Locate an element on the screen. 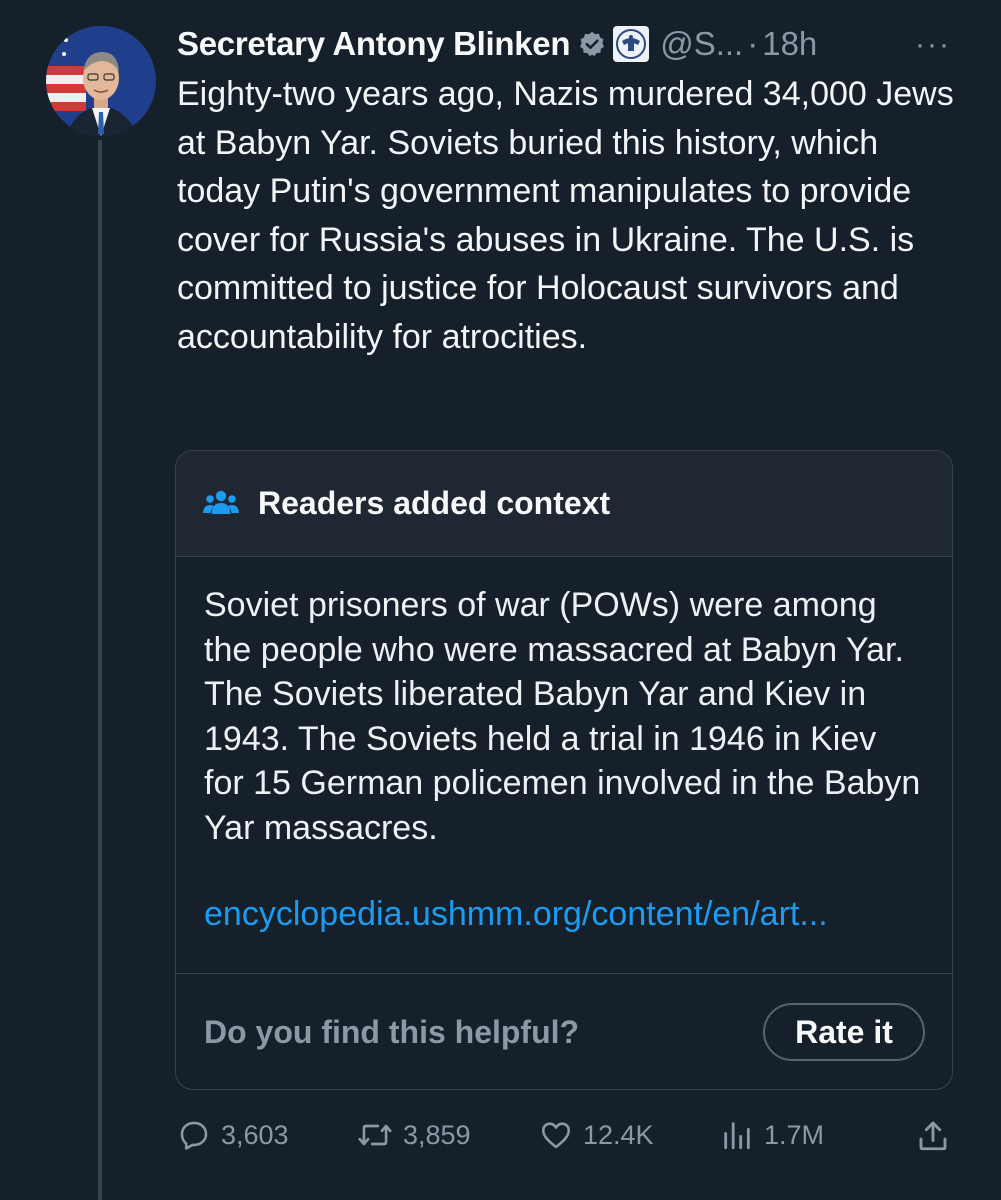  thread-line is located at coordinates (100, 670).